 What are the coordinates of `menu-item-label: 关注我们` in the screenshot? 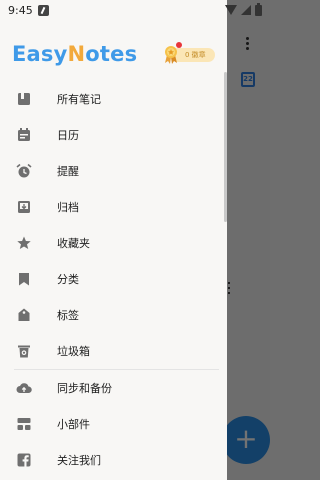 It's located at (79, 460).